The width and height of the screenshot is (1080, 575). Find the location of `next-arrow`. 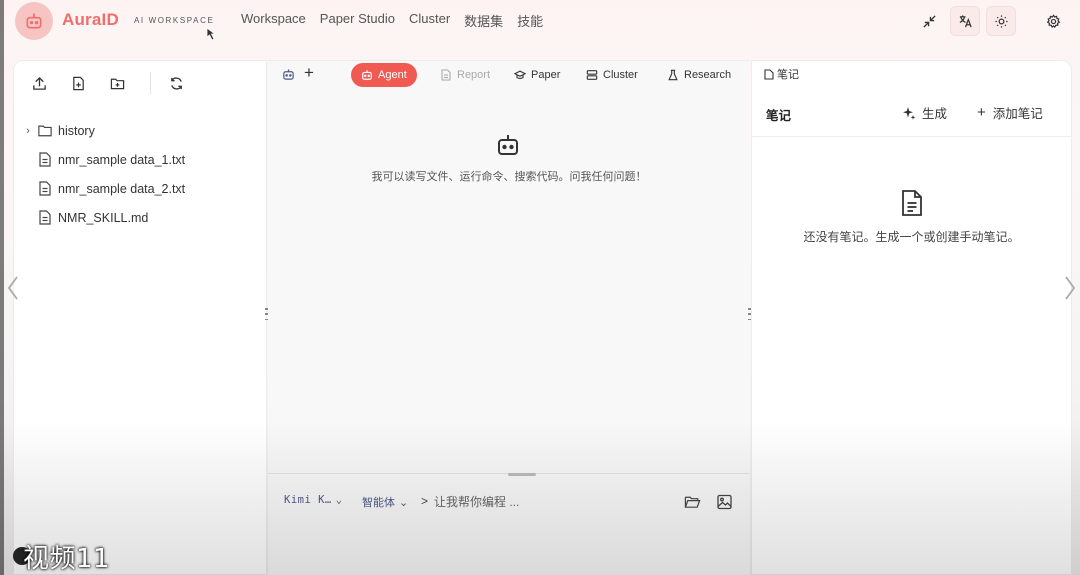

next-arrow is located at coordinates (1070, 288).